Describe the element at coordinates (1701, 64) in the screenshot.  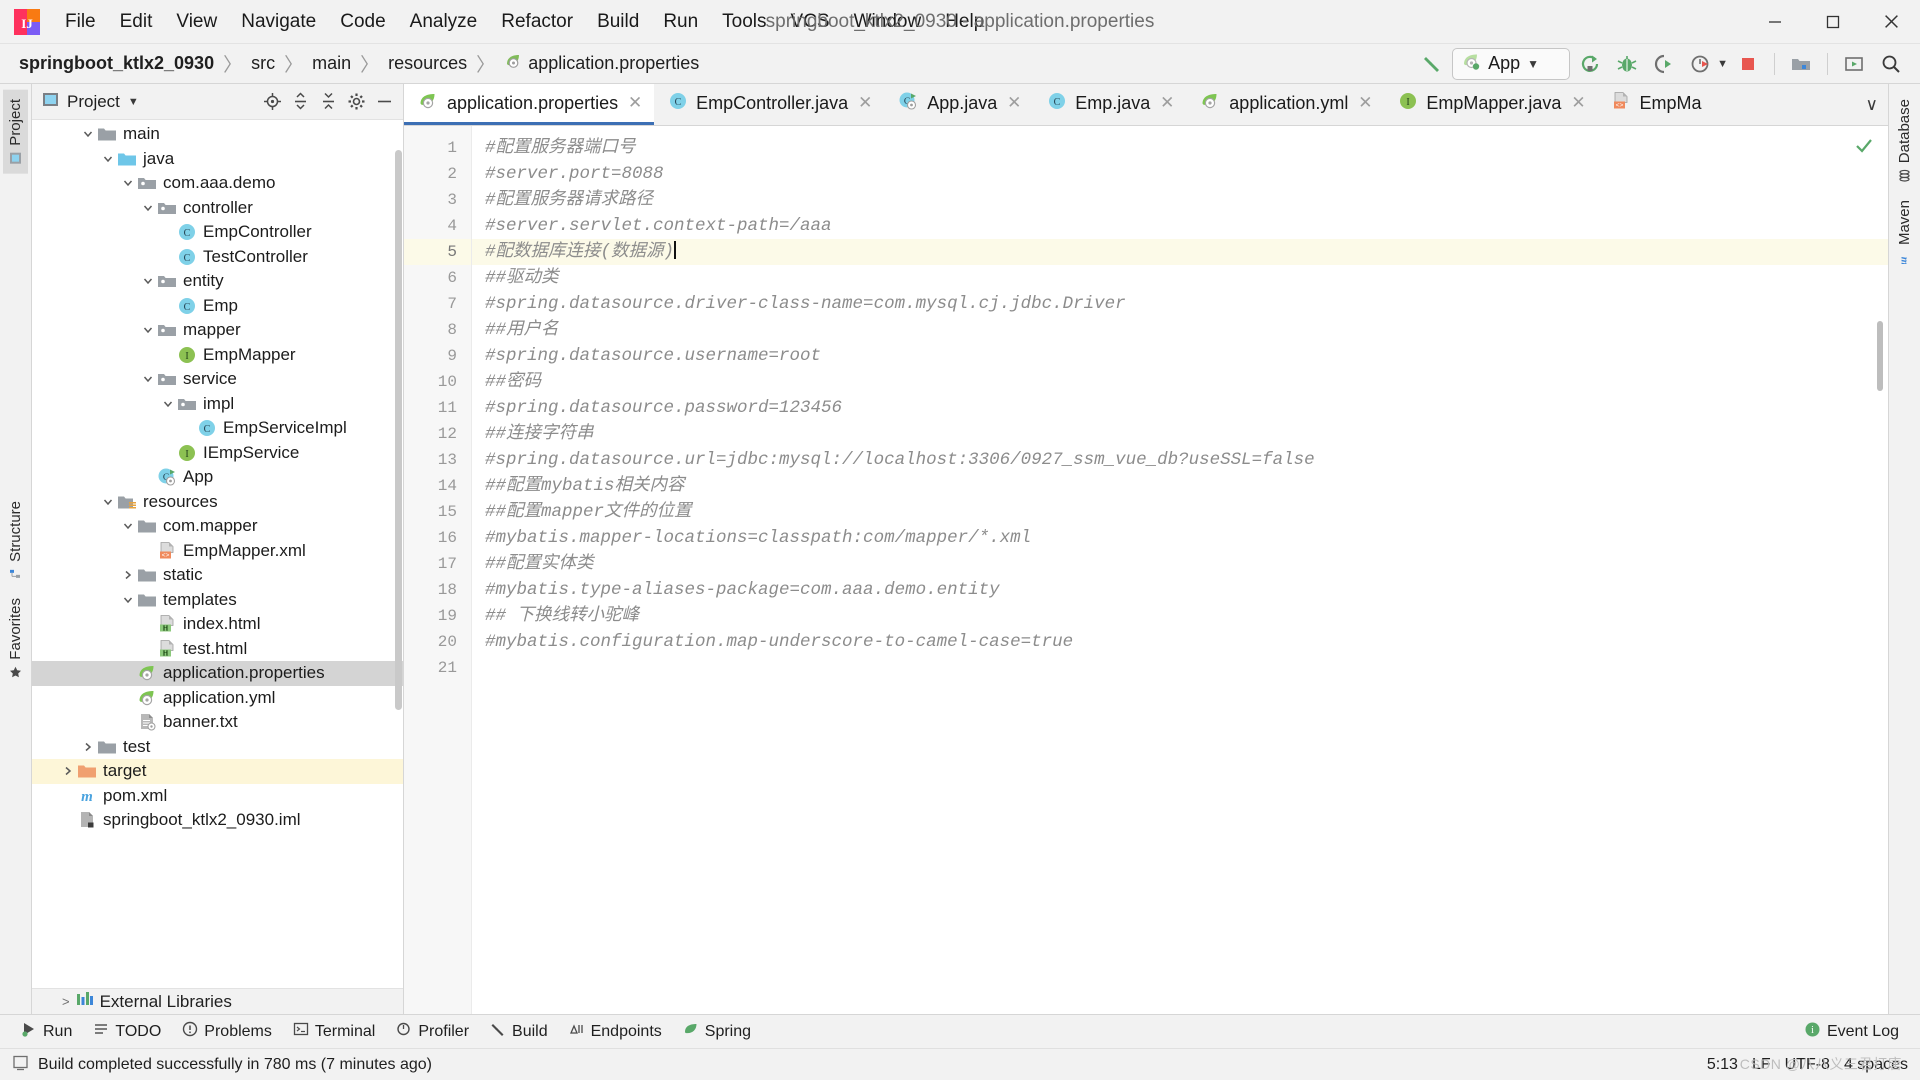
I see `profiler-icon` at that location.